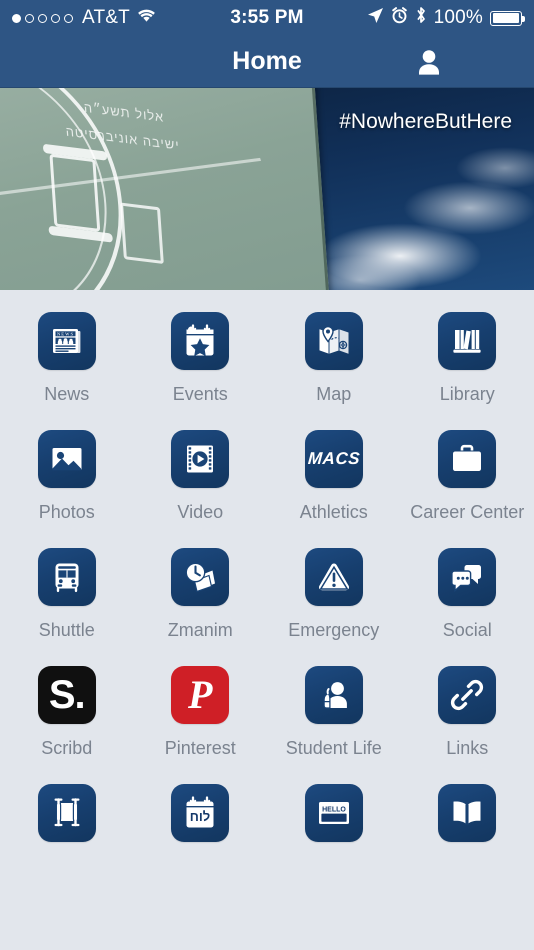 The width and height of the screenshot is (534, 950). Describe the element at coordinates (42, 18) in the screenshot. I see `signal-strength-icon` at that location.